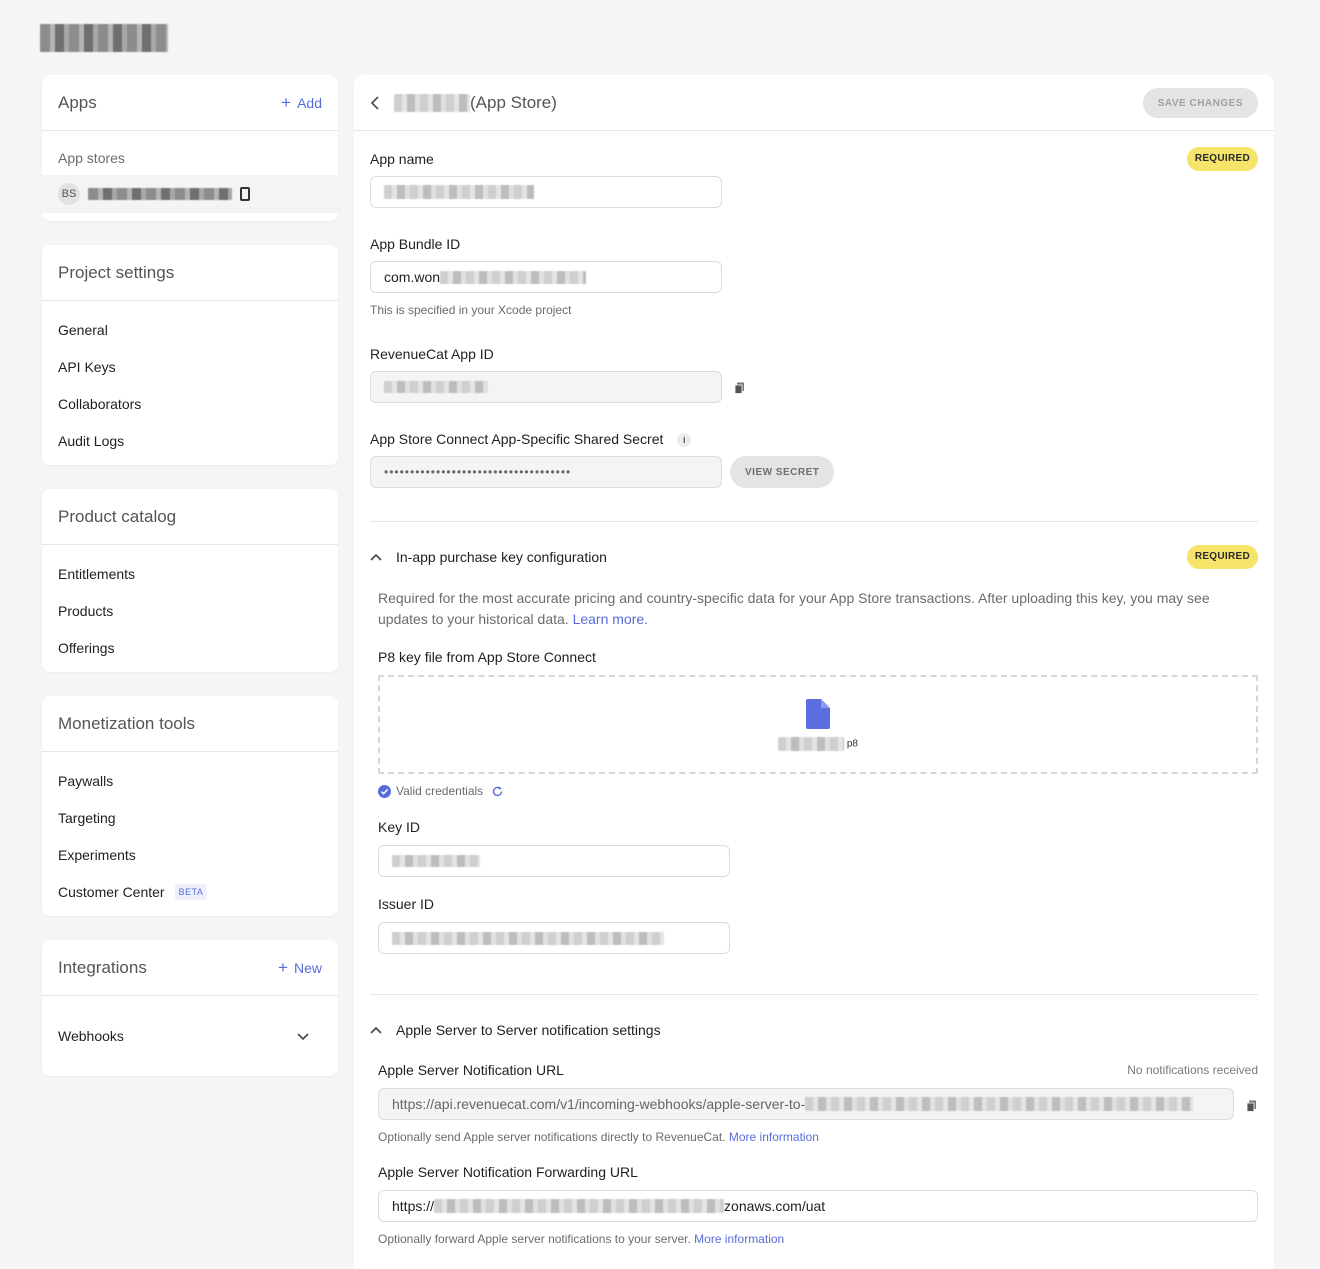 The height and width of the screenshot is (1269, 1320). What do you see at coordinates (814, 162) in the screenshot?
I see `app-name-section: App name REQUIRED` at bounding box center [814, 162].